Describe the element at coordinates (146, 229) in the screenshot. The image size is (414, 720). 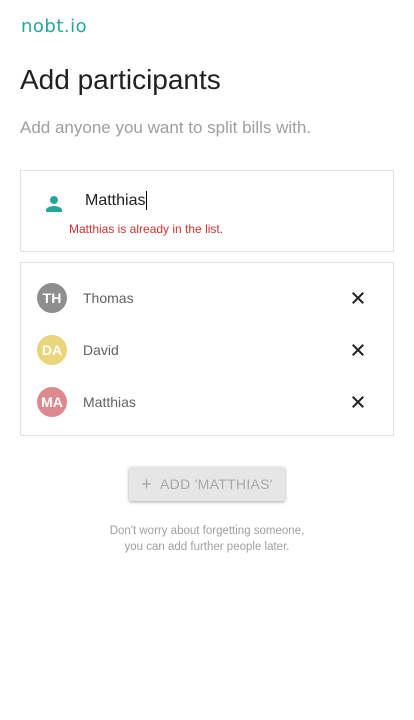
I see `validation-error: Matthias is already in the list.` at that location.